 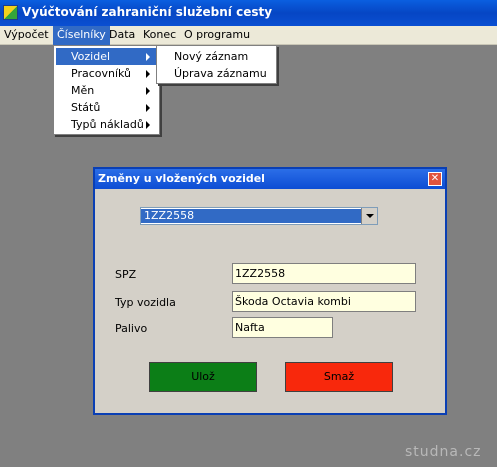 I want to click on menu-item-label: Států, so click(x=86, y=107).